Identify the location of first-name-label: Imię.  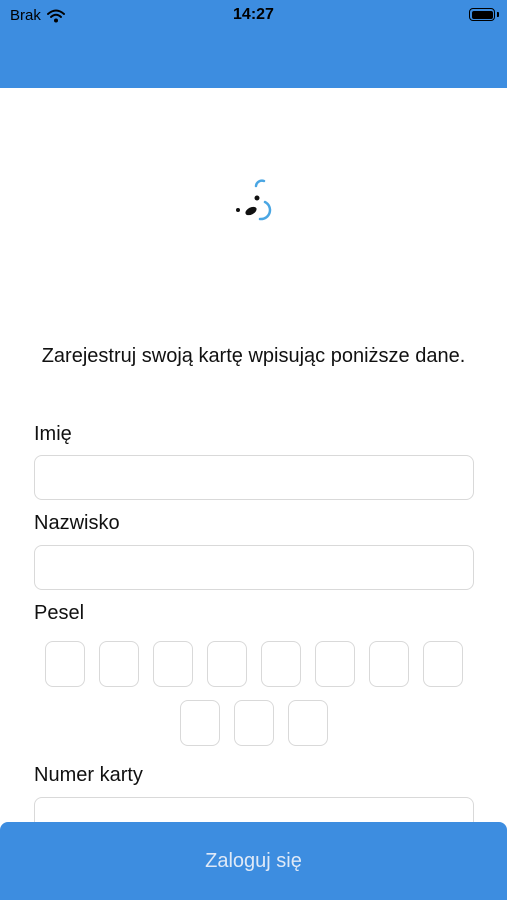
(53, 434).